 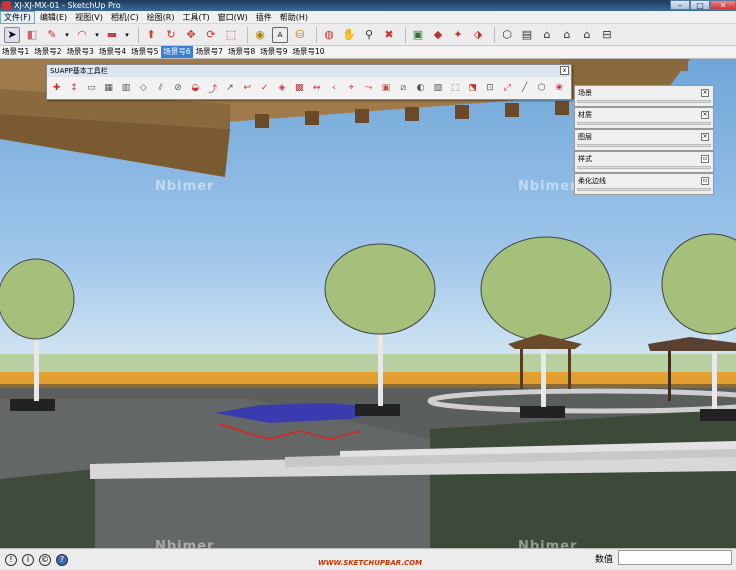 What do you see at coordinates (212, 88) in the screenshot?
I see `suapp-tool-10-icon: ⤴` at bounding box center [212, 88].